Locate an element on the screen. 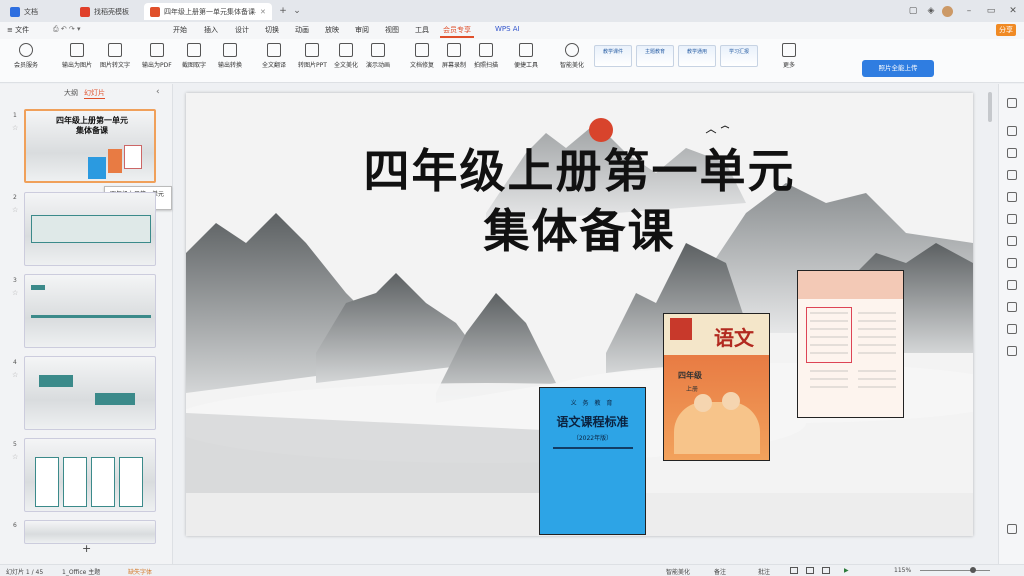 This screenshot has width=1024, height=576. grid-view-icon is located at coordinates (810, 570).